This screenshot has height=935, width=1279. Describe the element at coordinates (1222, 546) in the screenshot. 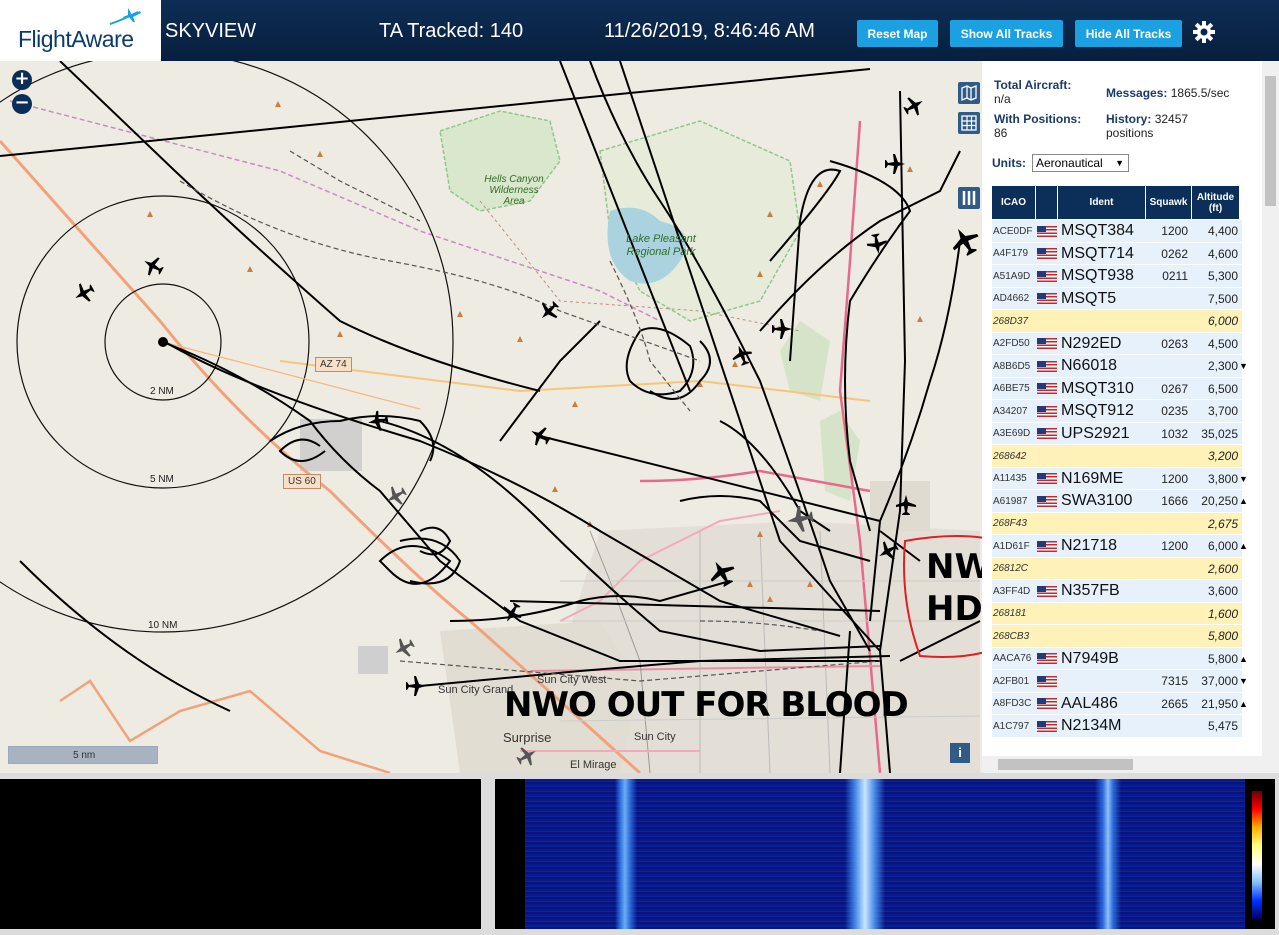

I see `row-altitude: 6,000` at that location.